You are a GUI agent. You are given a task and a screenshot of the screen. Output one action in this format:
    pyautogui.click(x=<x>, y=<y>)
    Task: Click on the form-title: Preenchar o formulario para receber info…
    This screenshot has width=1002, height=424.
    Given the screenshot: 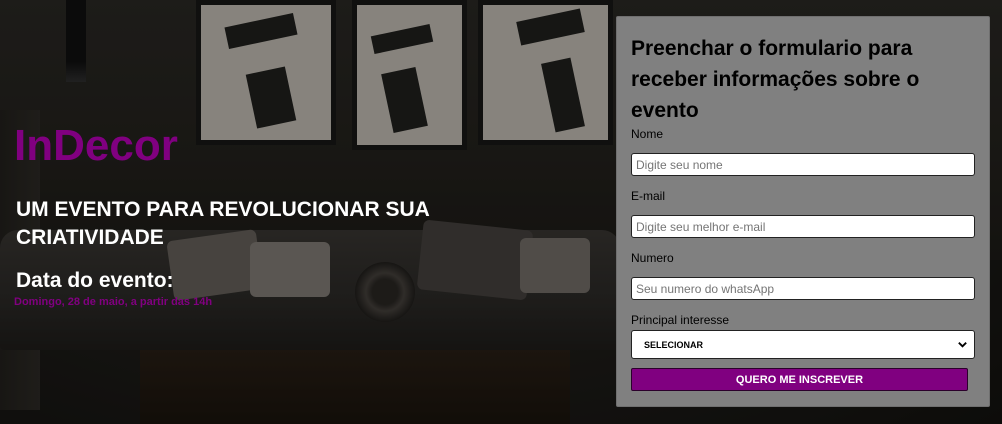 What is the action you would take?
    pyautogui.click(x=775, y=79)
    